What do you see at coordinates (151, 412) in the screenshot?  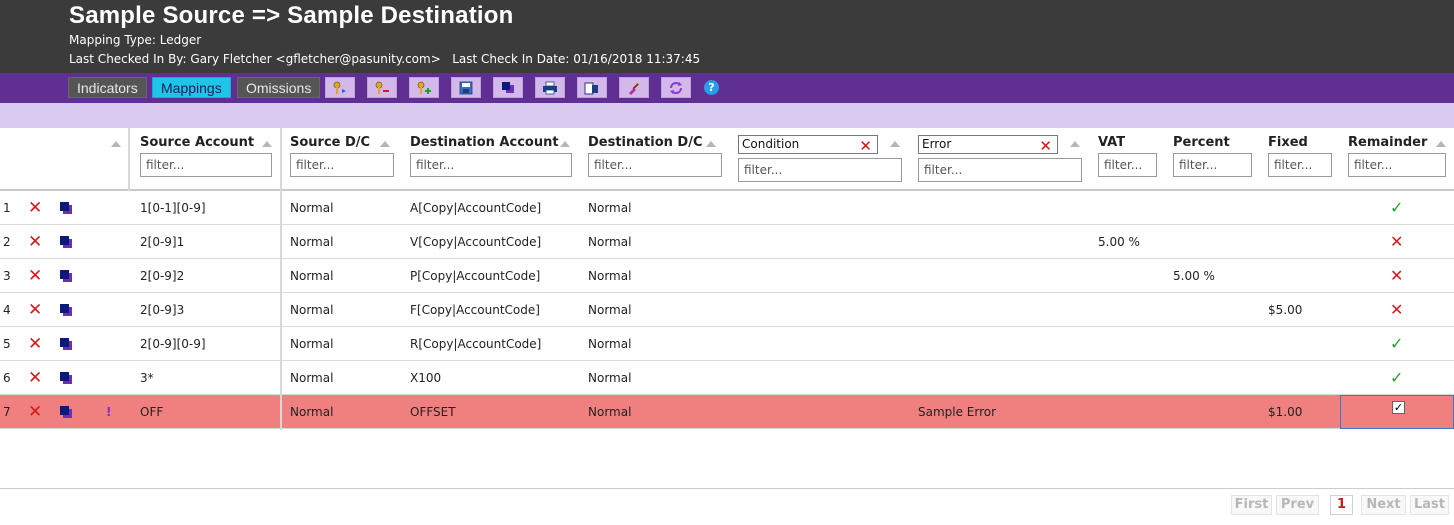 I see `cell-source: OFF` at bounding box center [151, 412].